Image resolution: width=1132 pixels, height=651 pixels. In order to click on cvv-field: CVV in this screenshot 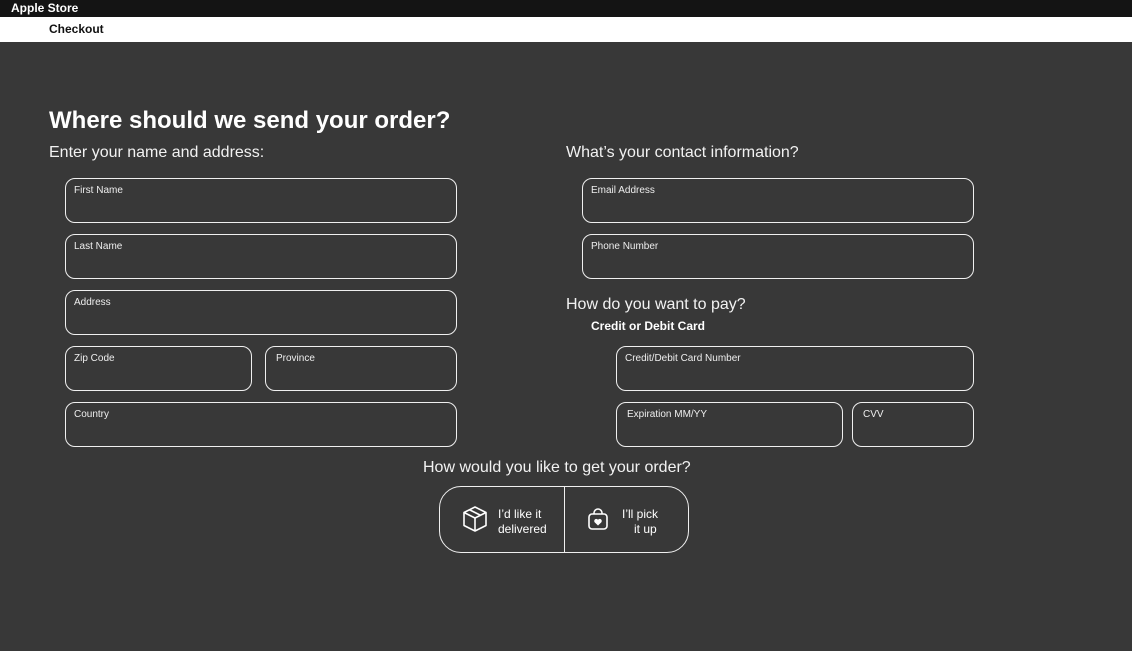, I will do `click(913, 424)`.